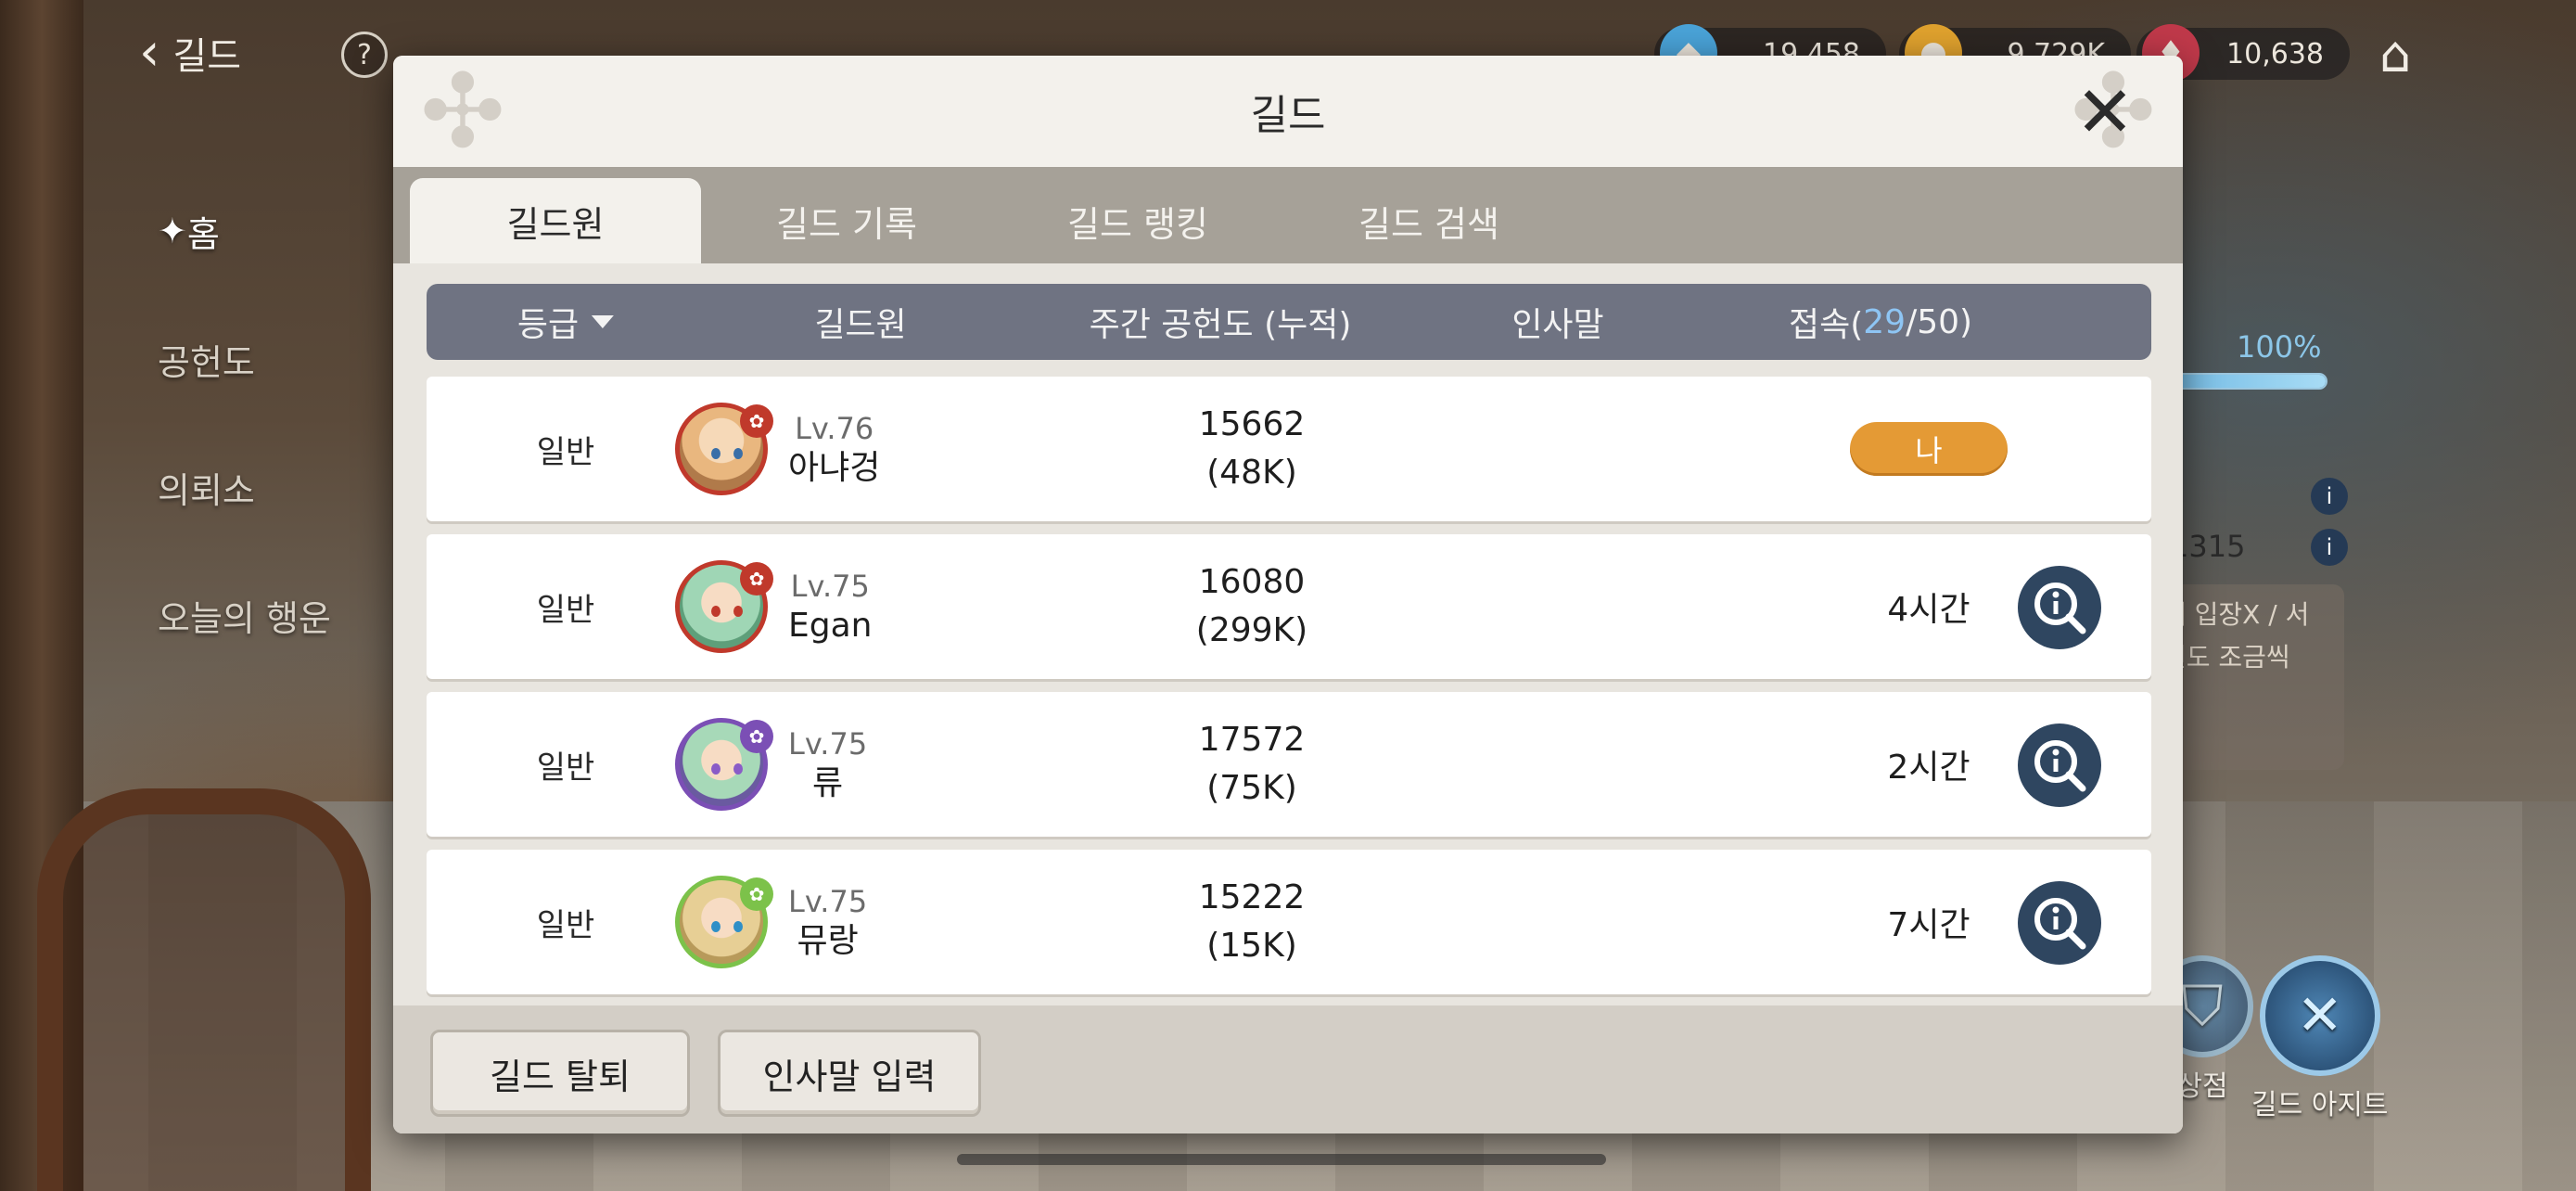 This screenshot has width=2576, height=1191. I want to click on member-cell: Lv.75 류, so click(827, 764).